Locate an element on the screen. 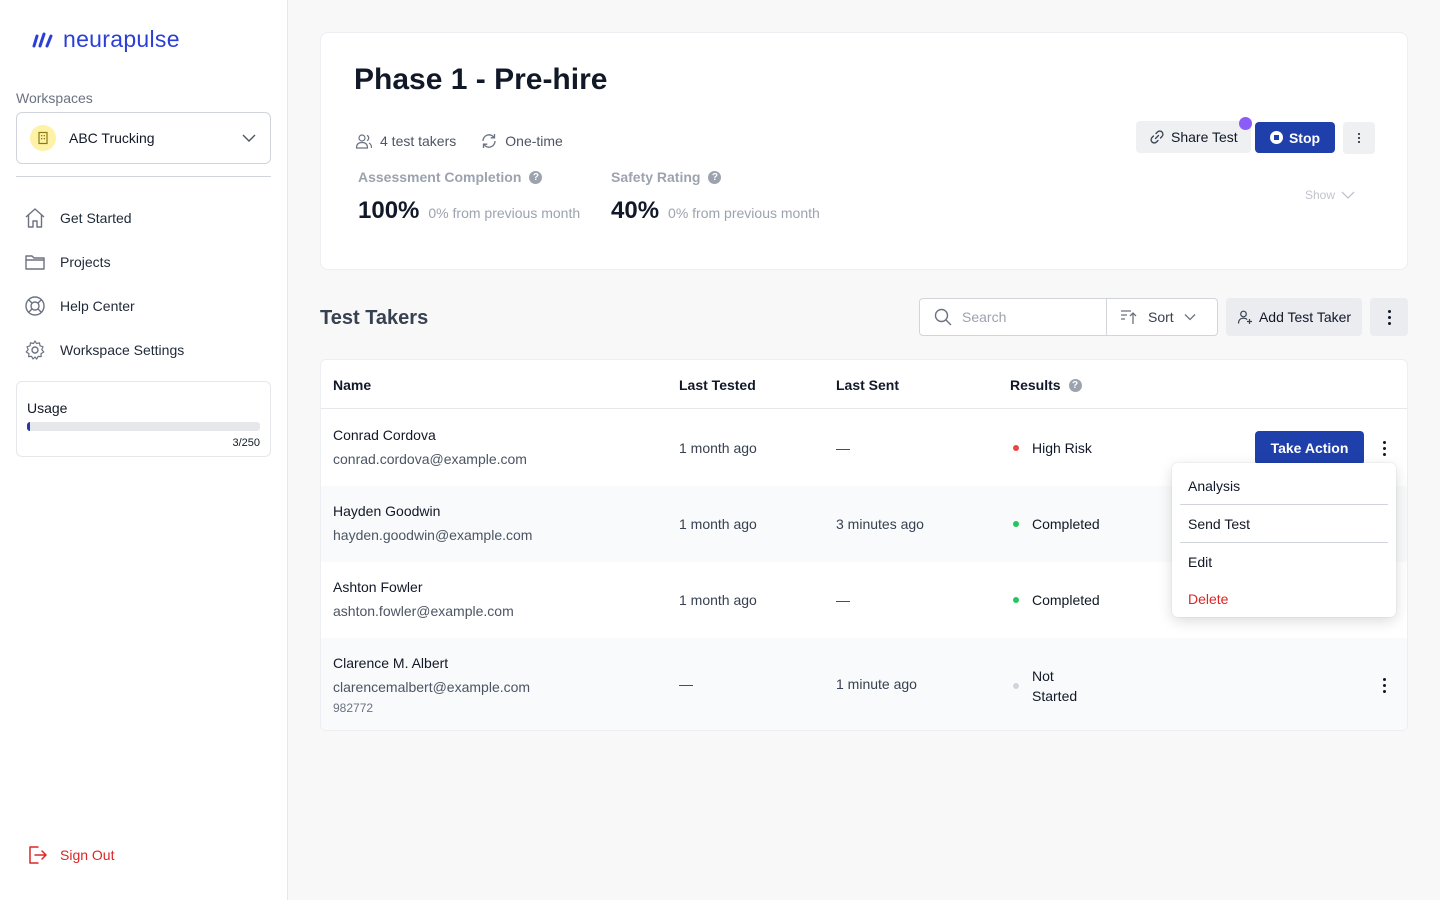  last-sent-cell: 1 minute ago is located at coordinates (876, 684).